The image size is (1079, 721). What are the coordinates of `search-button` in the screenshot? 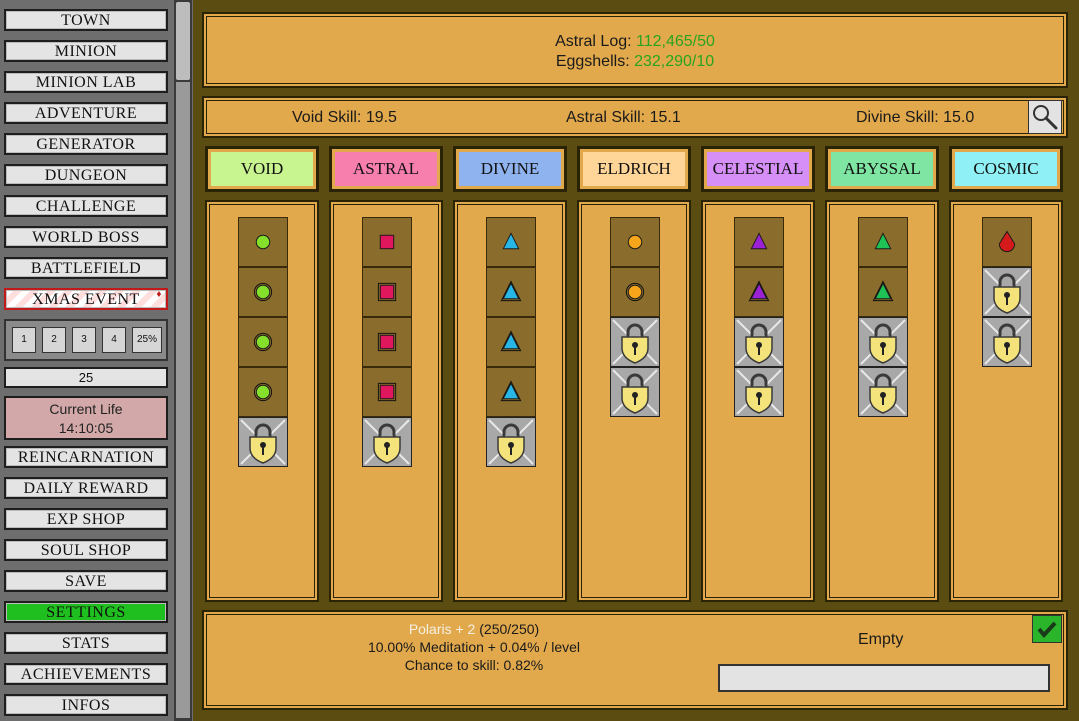 It's located at (1045, 117).